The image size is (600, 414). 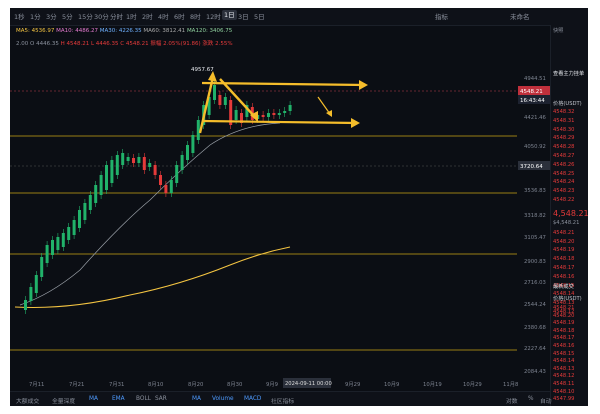 I want to click on x-tick-label: 11月8, so click(x=511, y=384).